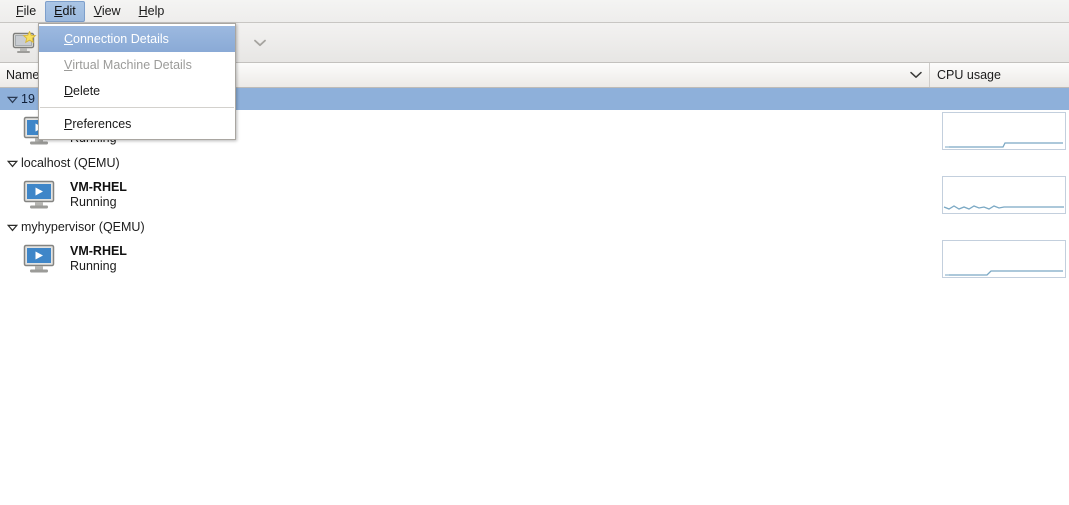 This screenshot has height=505, width=1069. Describe the element at coordinates (58, 10) in the screenshot. I see `menu-edit-mnemonic: E` at that location.